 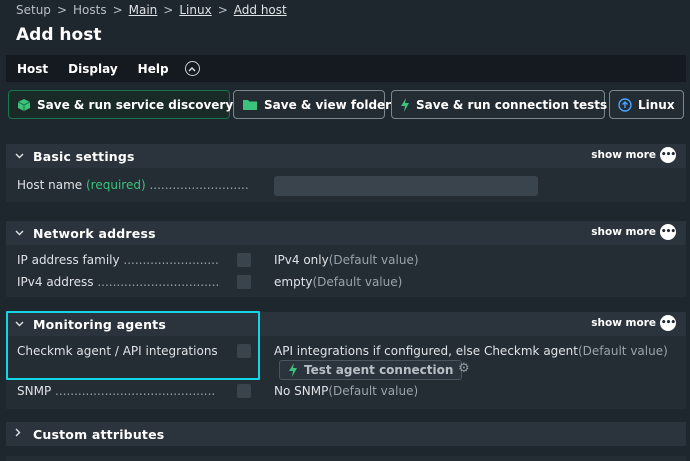 I want to click on page-title: Add host, so click(x=59, y=35).